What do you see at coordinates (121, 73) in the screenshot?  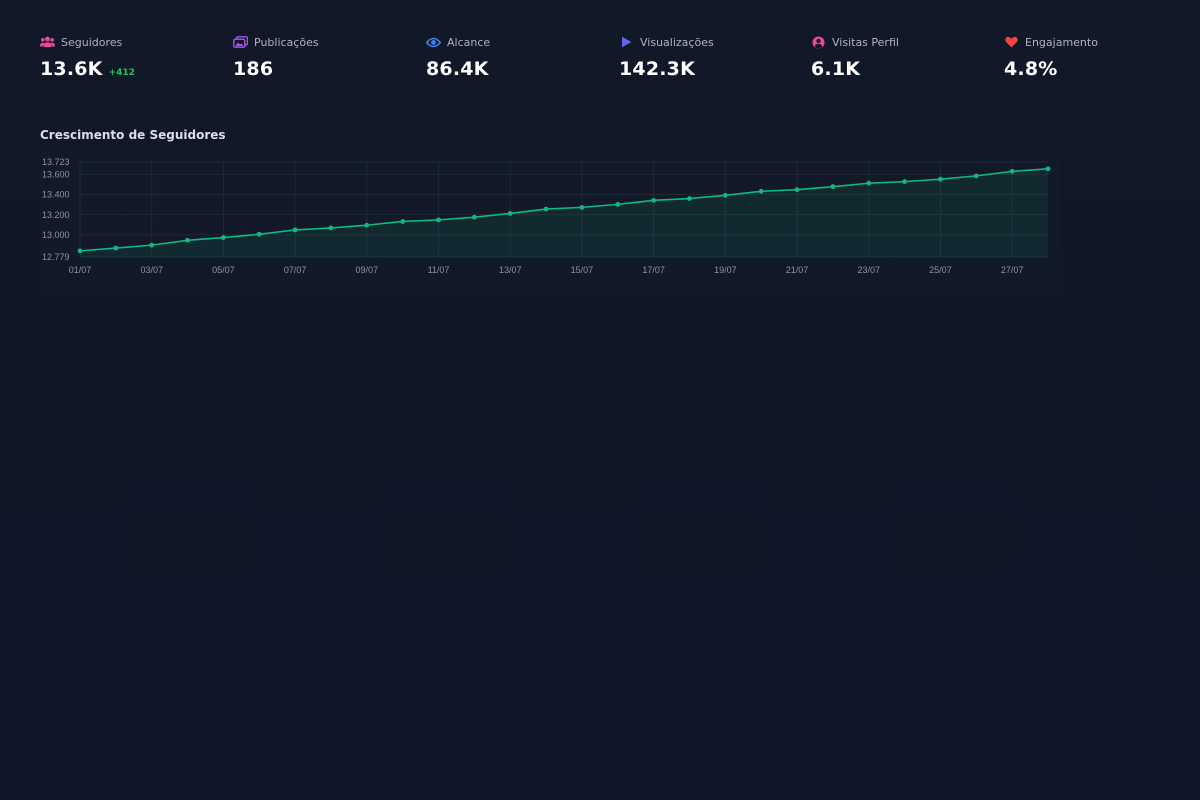 I see `metric-delta: +412` at bounding box center [121, 73].